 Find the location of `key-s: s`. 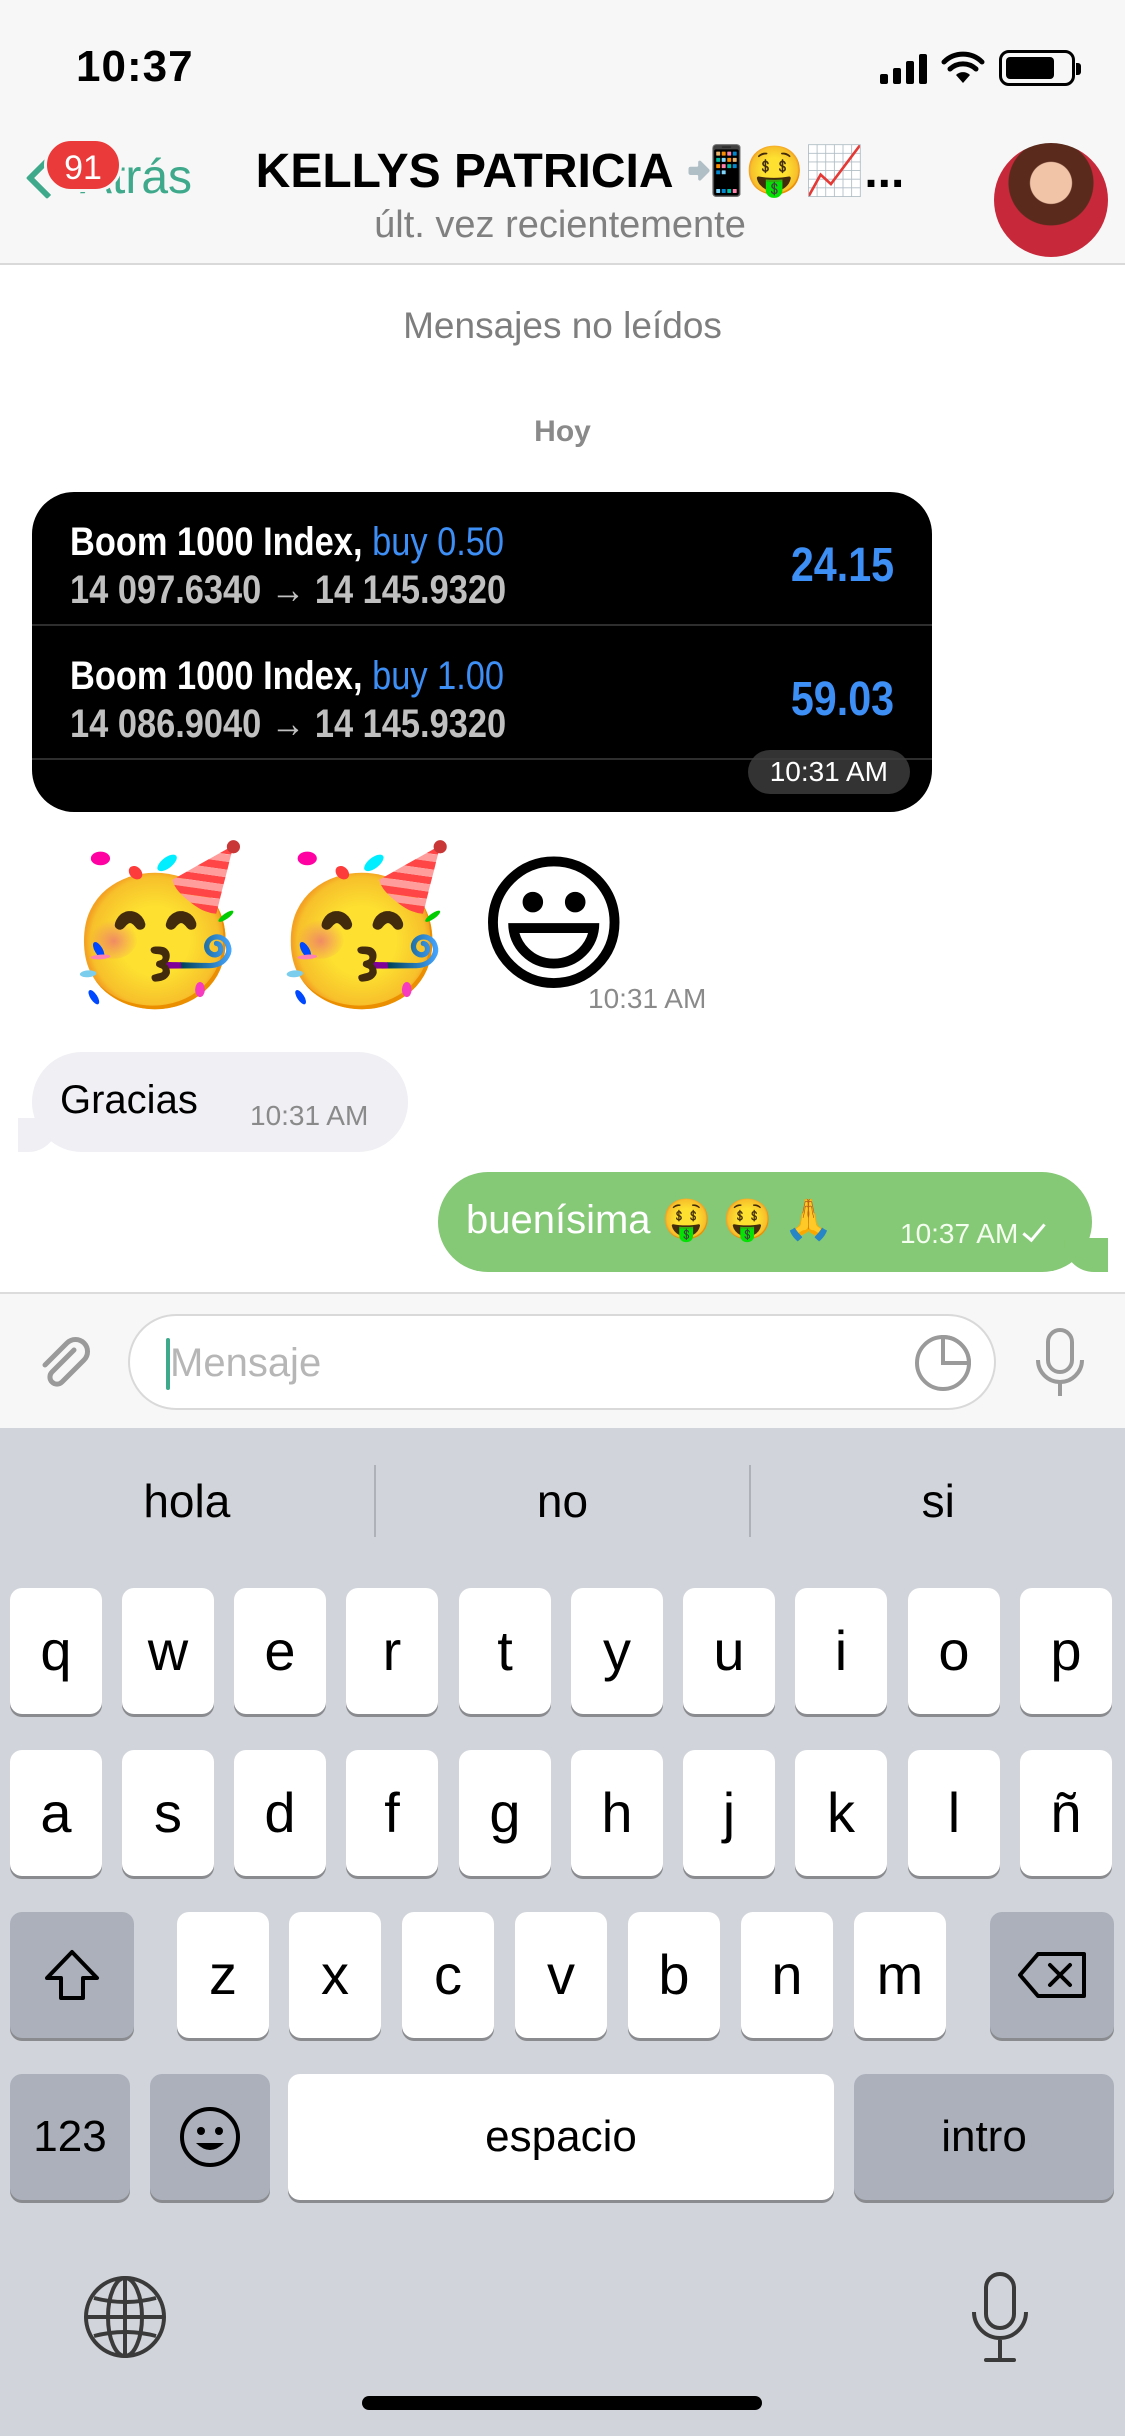

key-s: s is located at coordinates (168, 1813).